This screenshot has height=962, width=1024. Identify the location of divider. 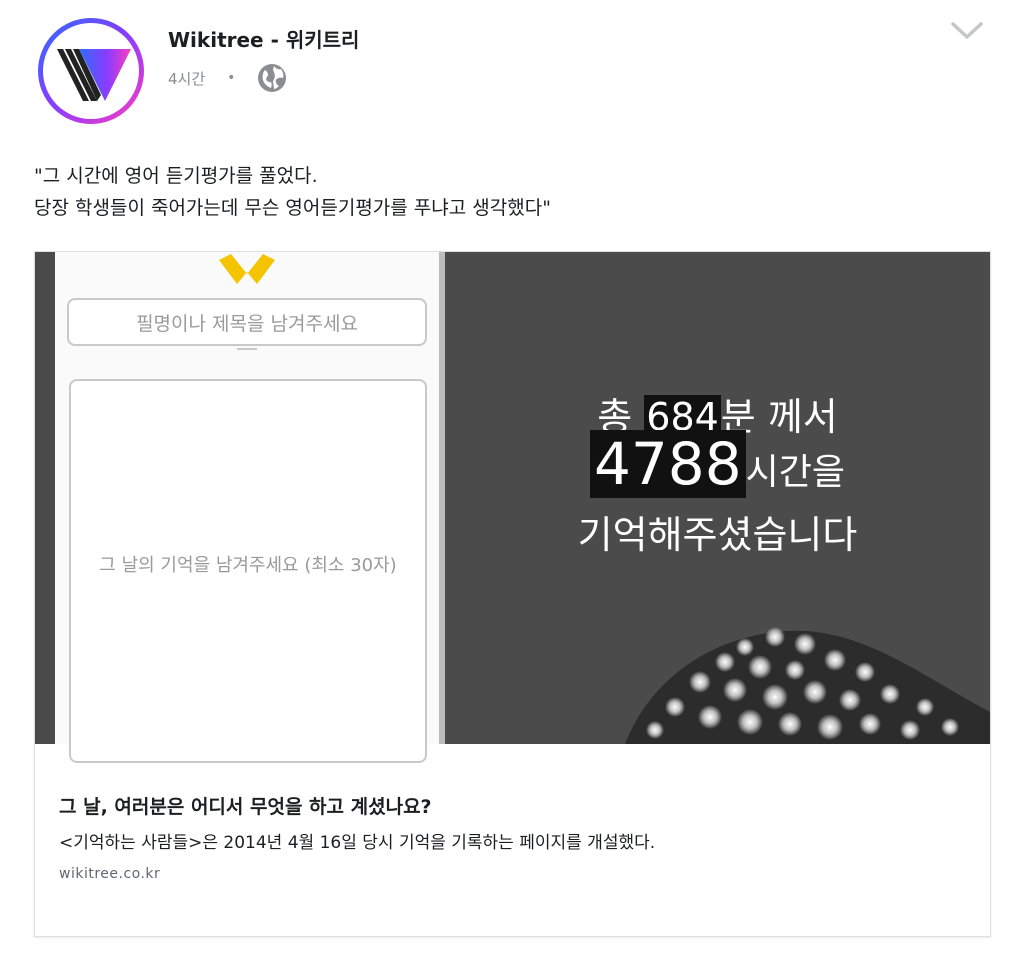
(247, 349).